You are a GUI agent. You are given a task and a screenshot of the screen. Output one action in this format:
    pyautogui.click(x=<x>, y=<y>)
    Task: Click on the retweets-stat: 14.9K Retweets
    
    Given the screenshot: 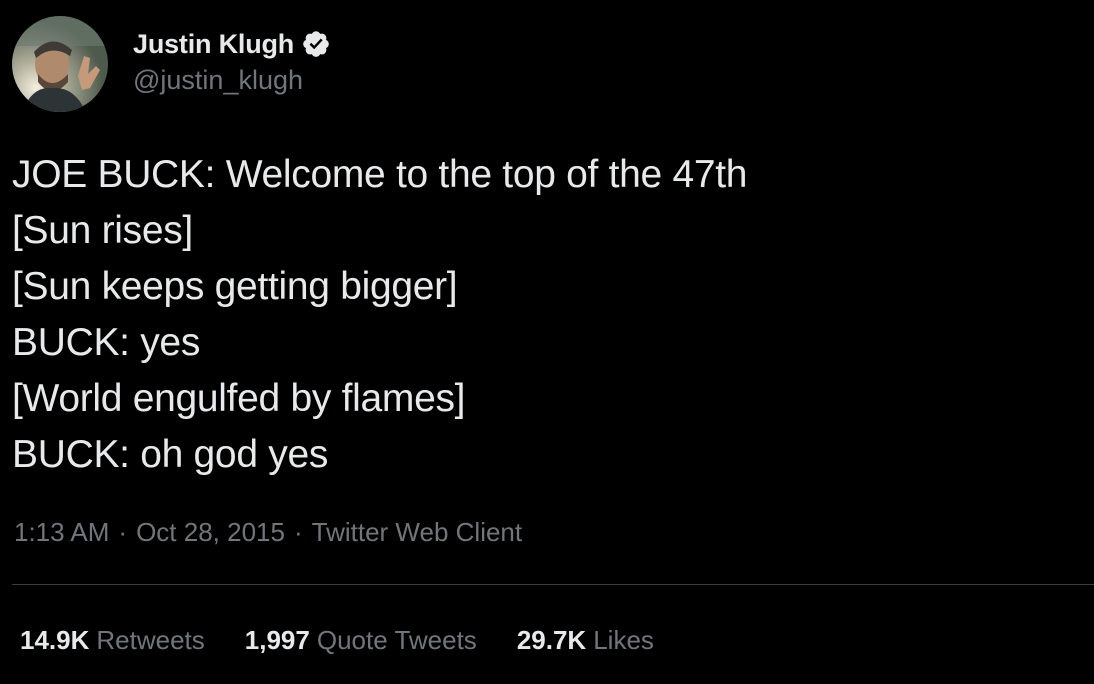 What is the action you would take?
    pyautogui.click(x=112, y=640)
    